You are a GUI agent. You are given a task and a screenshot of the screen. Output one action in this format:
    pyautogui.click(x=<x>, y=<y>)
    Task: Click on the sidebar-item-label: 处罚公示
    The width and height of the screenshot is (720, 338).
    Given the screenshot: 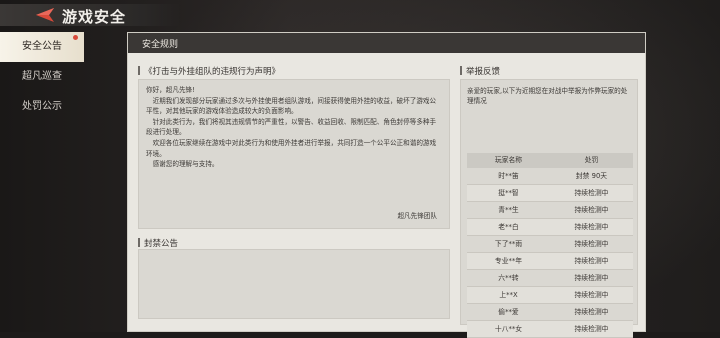 What is the action you would take?
    pyautogui.click(x=42, y=106)
    